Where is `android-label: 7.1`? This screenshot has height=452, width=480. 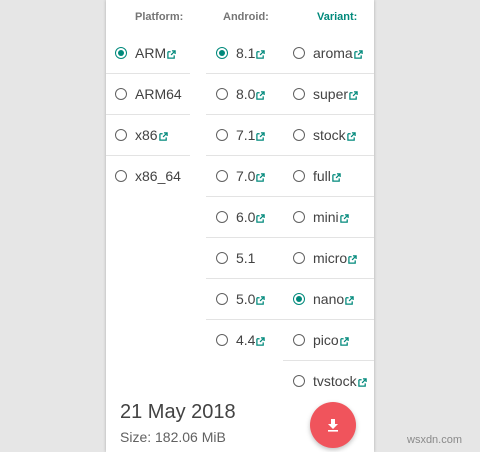 android-label: 7.1 is located at coordinates (251, 135).